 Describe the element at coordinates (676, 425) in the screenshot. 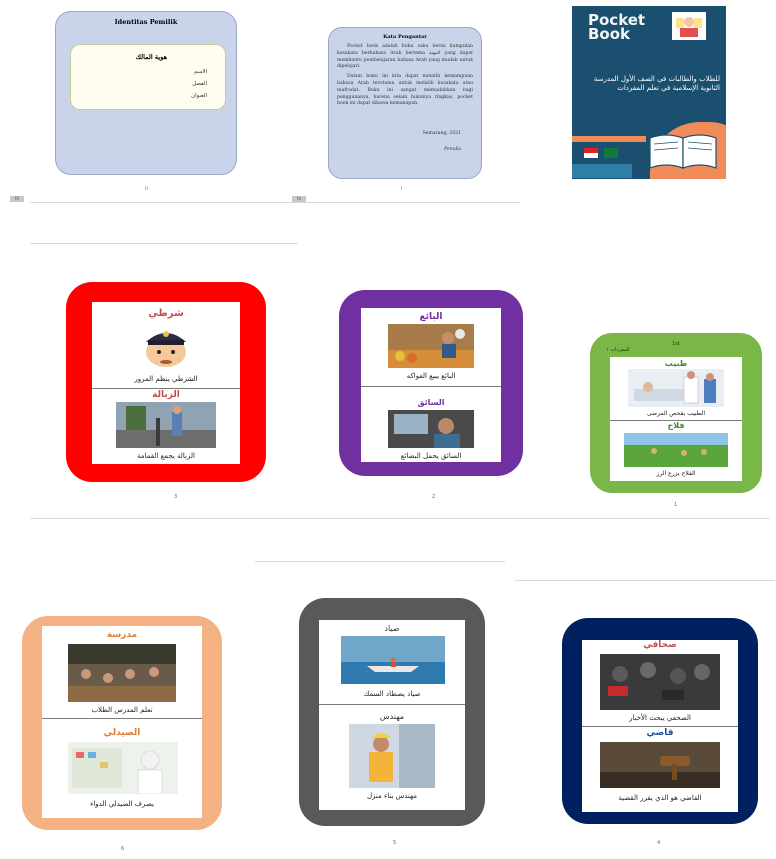

I see `vocab-word: فلاح` at that location.